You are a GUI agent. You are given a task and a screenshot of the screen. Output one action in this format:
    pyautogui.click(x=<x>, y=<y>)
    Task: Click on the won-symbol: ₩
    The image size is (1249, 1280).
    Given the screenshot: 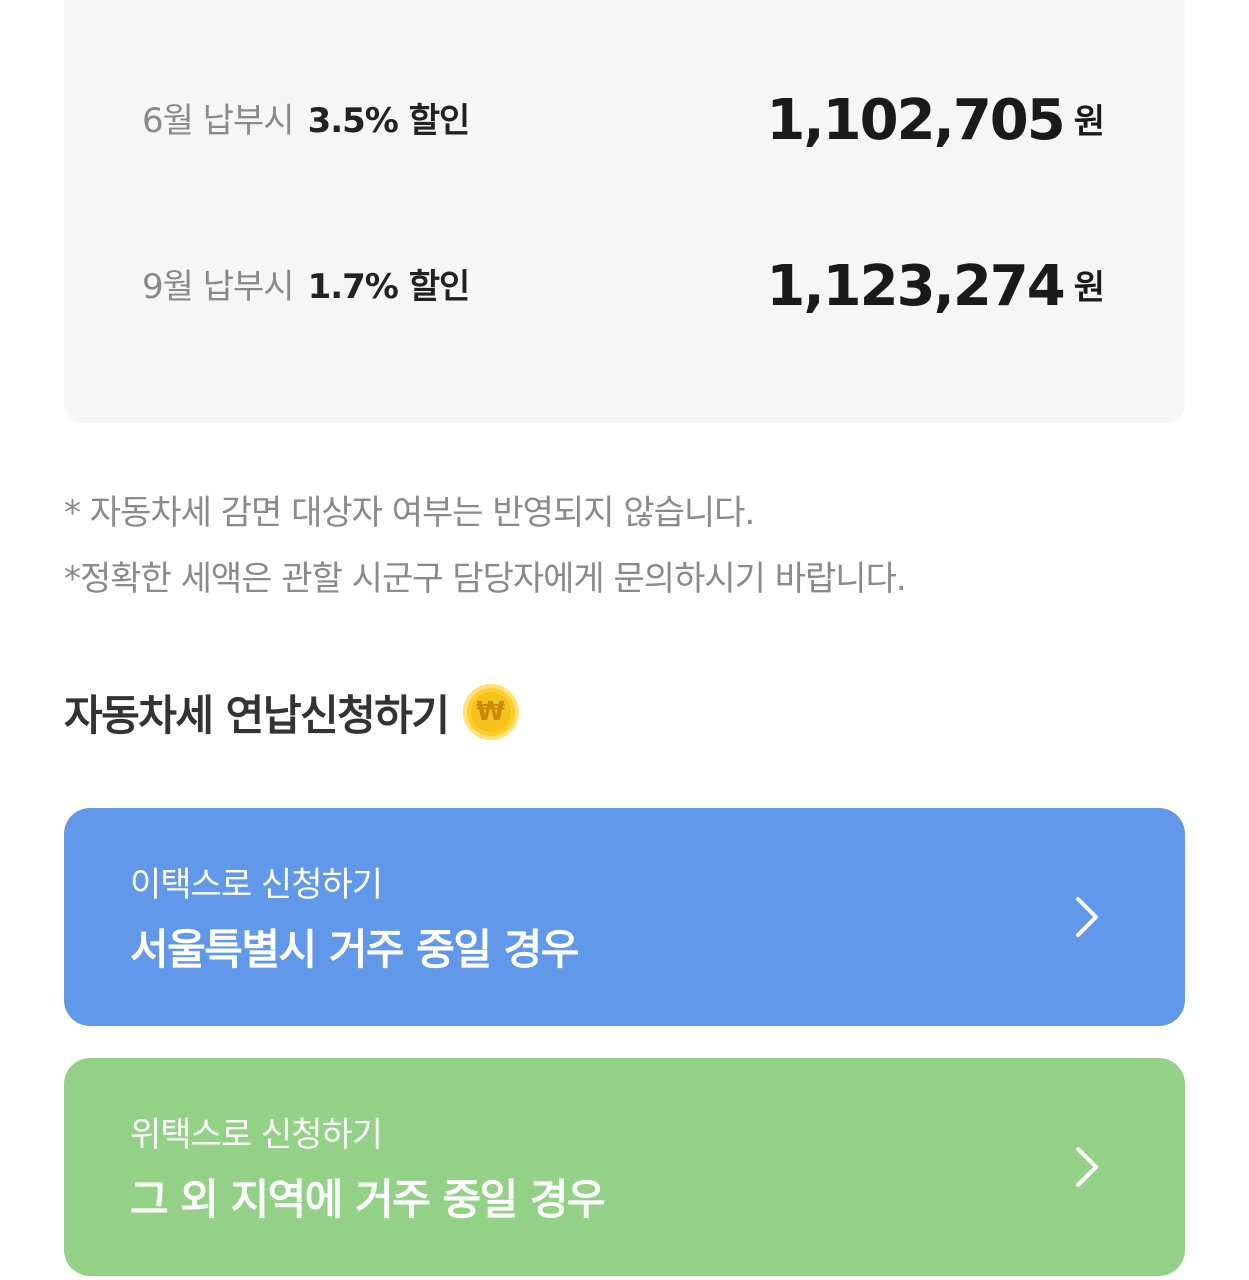 What is the action you would take?
    pyautogui.click(x=490, y=712)
    